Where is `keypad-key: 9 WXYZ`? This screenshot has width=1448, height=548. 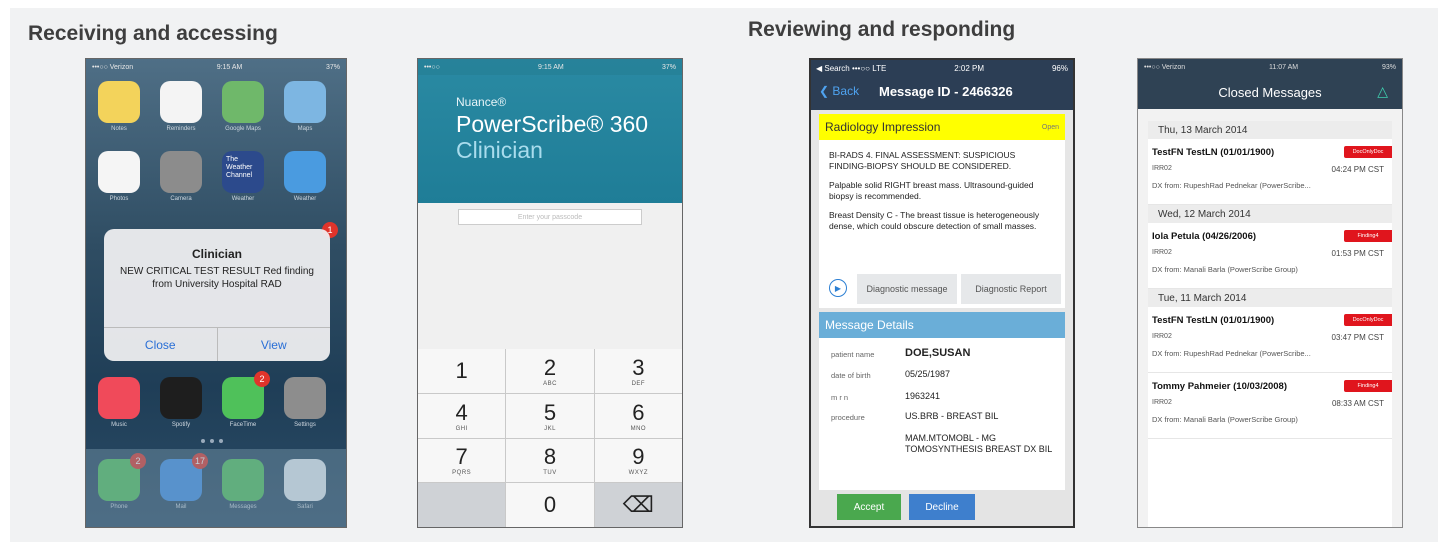 keypad-key: 9 WXYZ is located at coordinates (638, 460).